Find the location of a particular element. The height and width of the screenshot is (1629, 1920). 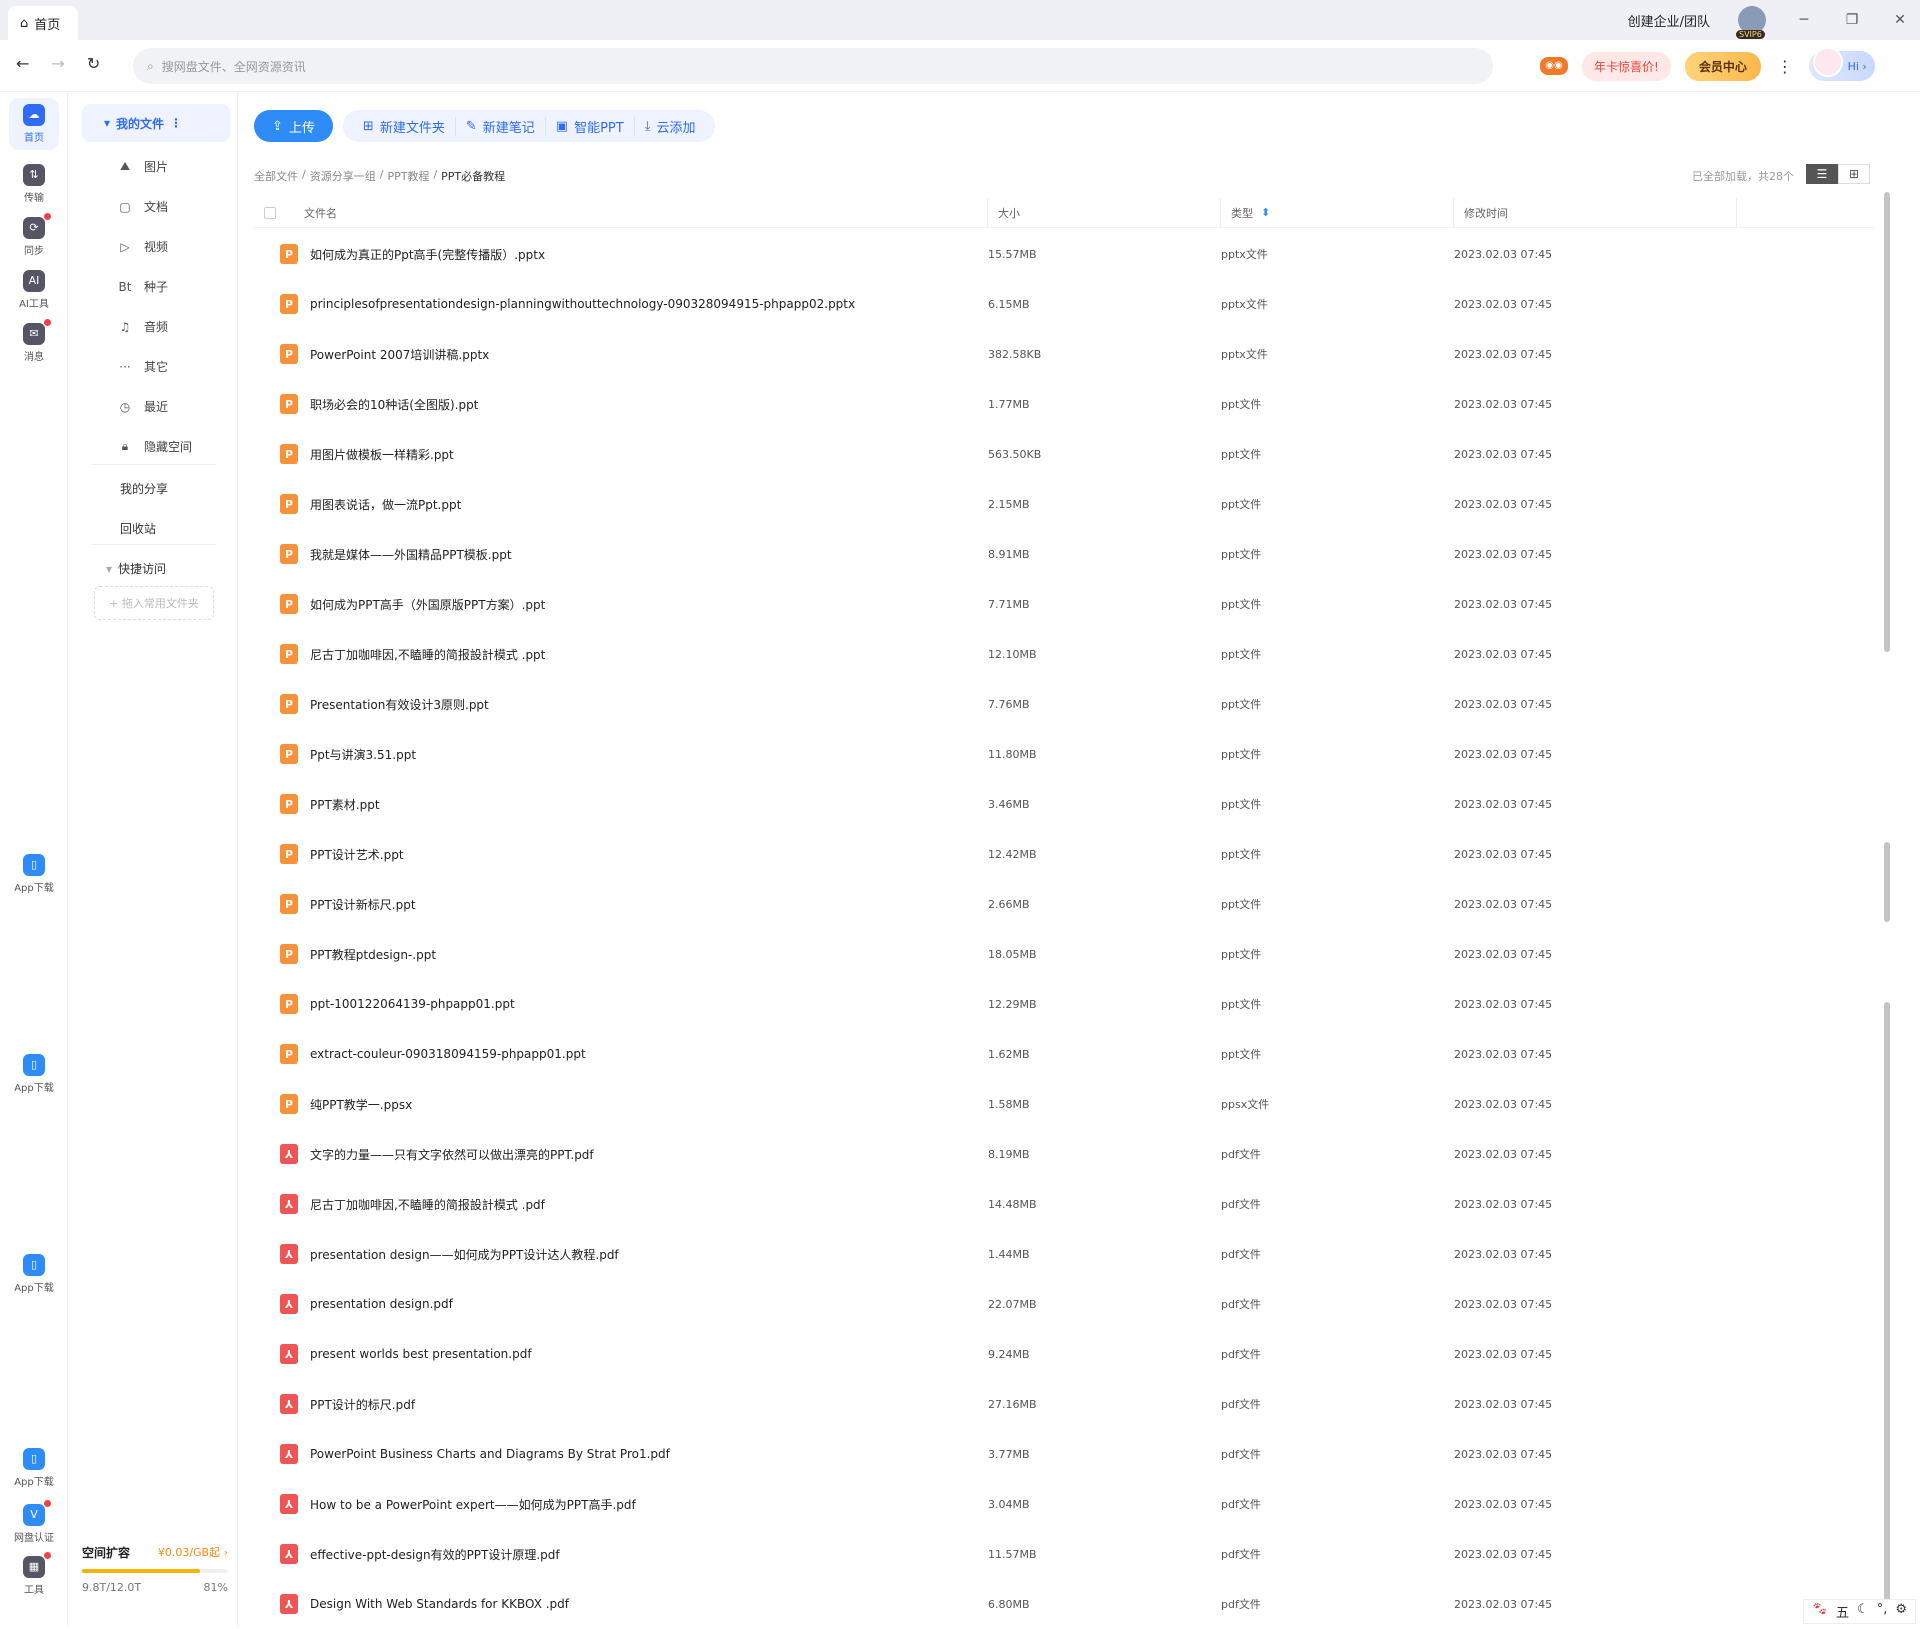

storage-panel: 空间扩容 ¥0.03/GB起 › 9.8T/12.0T 81% is located at coordinates (155, 1569).